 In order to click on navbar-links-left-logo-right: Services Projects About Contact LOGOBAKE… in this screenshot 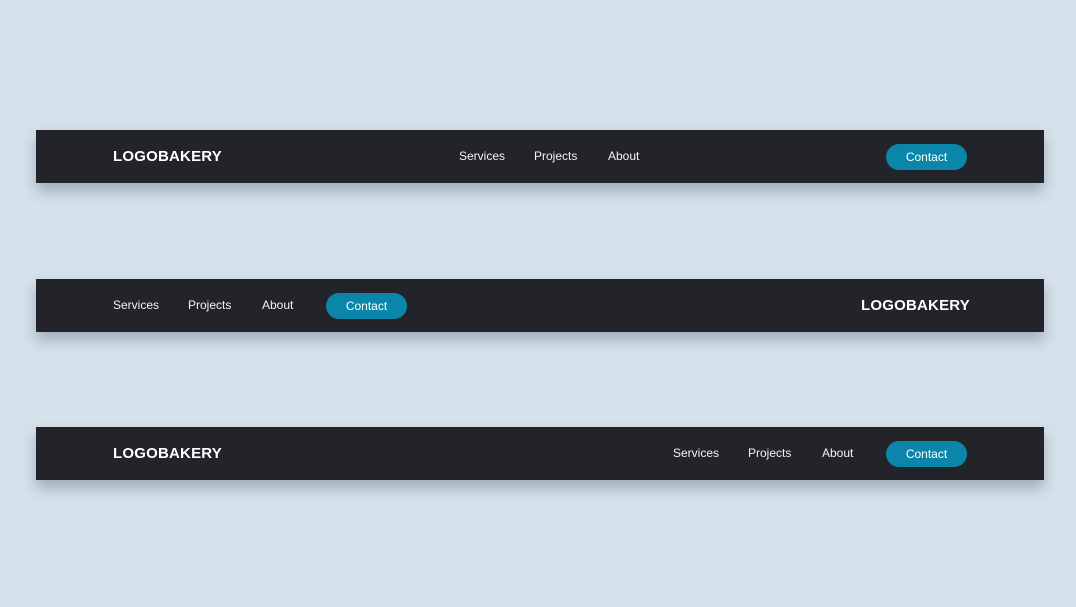, I will do `click(540, 305)`.